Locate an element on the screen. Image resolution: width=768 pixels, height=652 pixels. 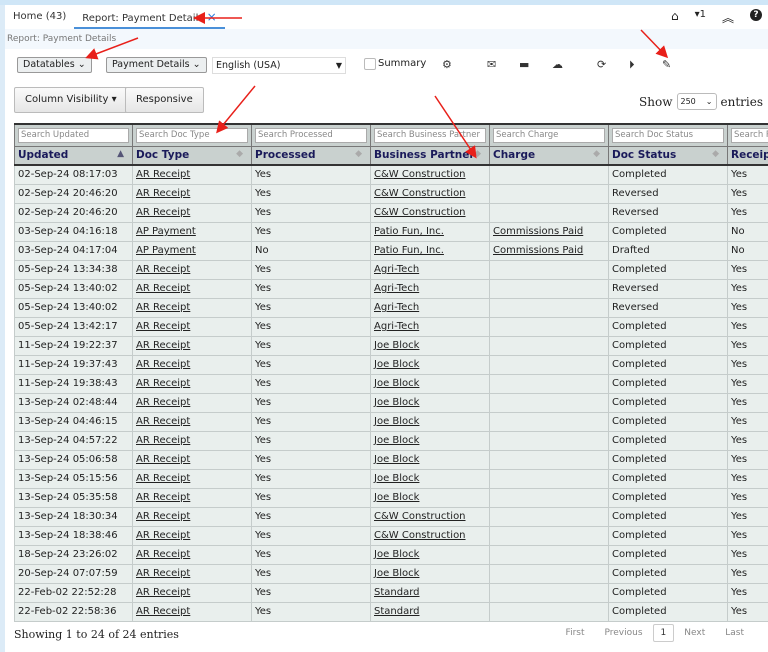
archive-icon: ▬ is located at coordinates (524, 64).